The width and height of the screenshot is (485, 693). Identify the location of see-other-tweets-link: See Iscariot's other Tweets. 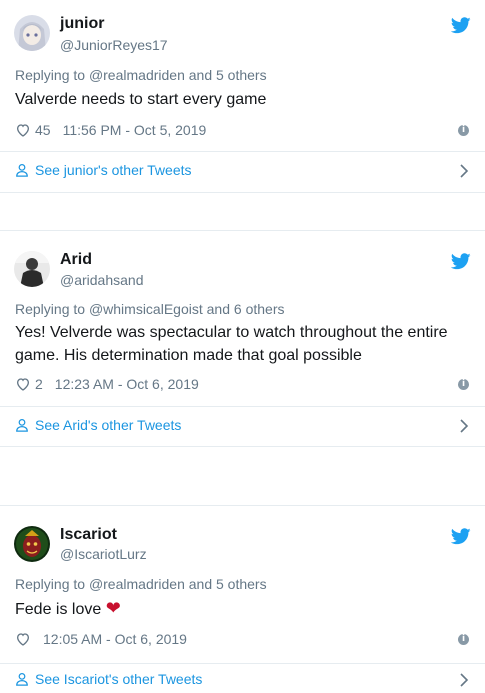
(108, 679).